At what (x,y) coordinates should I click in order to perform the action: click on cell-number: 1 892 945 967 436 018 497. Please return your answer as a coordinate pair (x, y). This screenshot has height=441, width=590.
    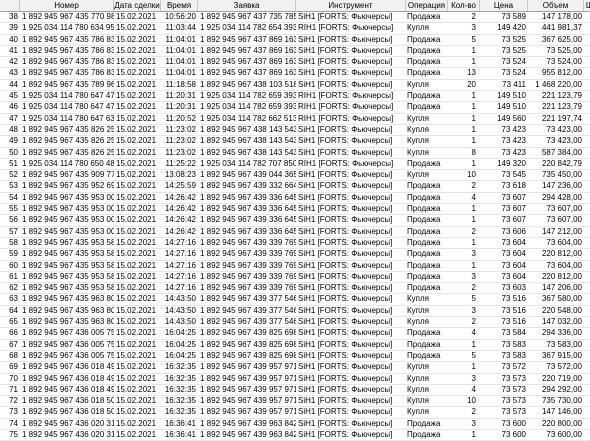
    Looking at the image, I should click on (68, 367).